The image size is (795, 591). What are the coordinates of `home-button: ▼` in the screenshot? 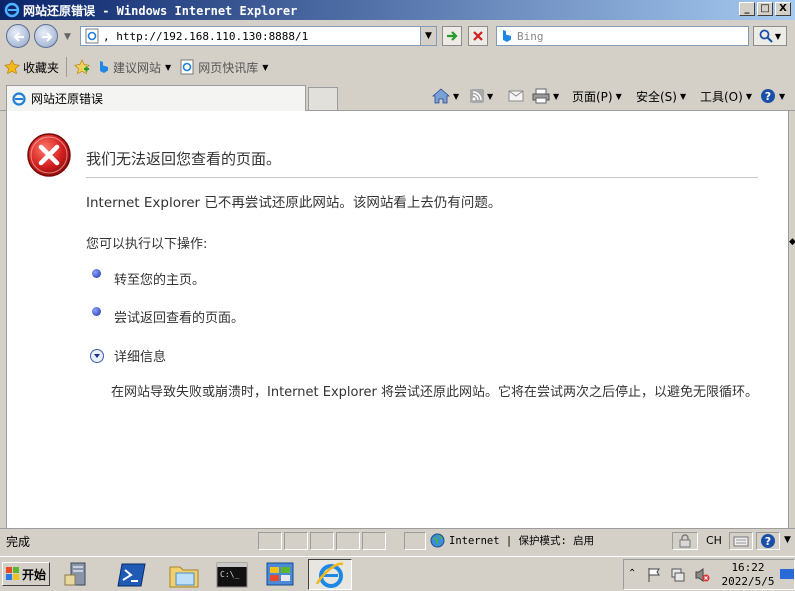 It's located at (445, 96).